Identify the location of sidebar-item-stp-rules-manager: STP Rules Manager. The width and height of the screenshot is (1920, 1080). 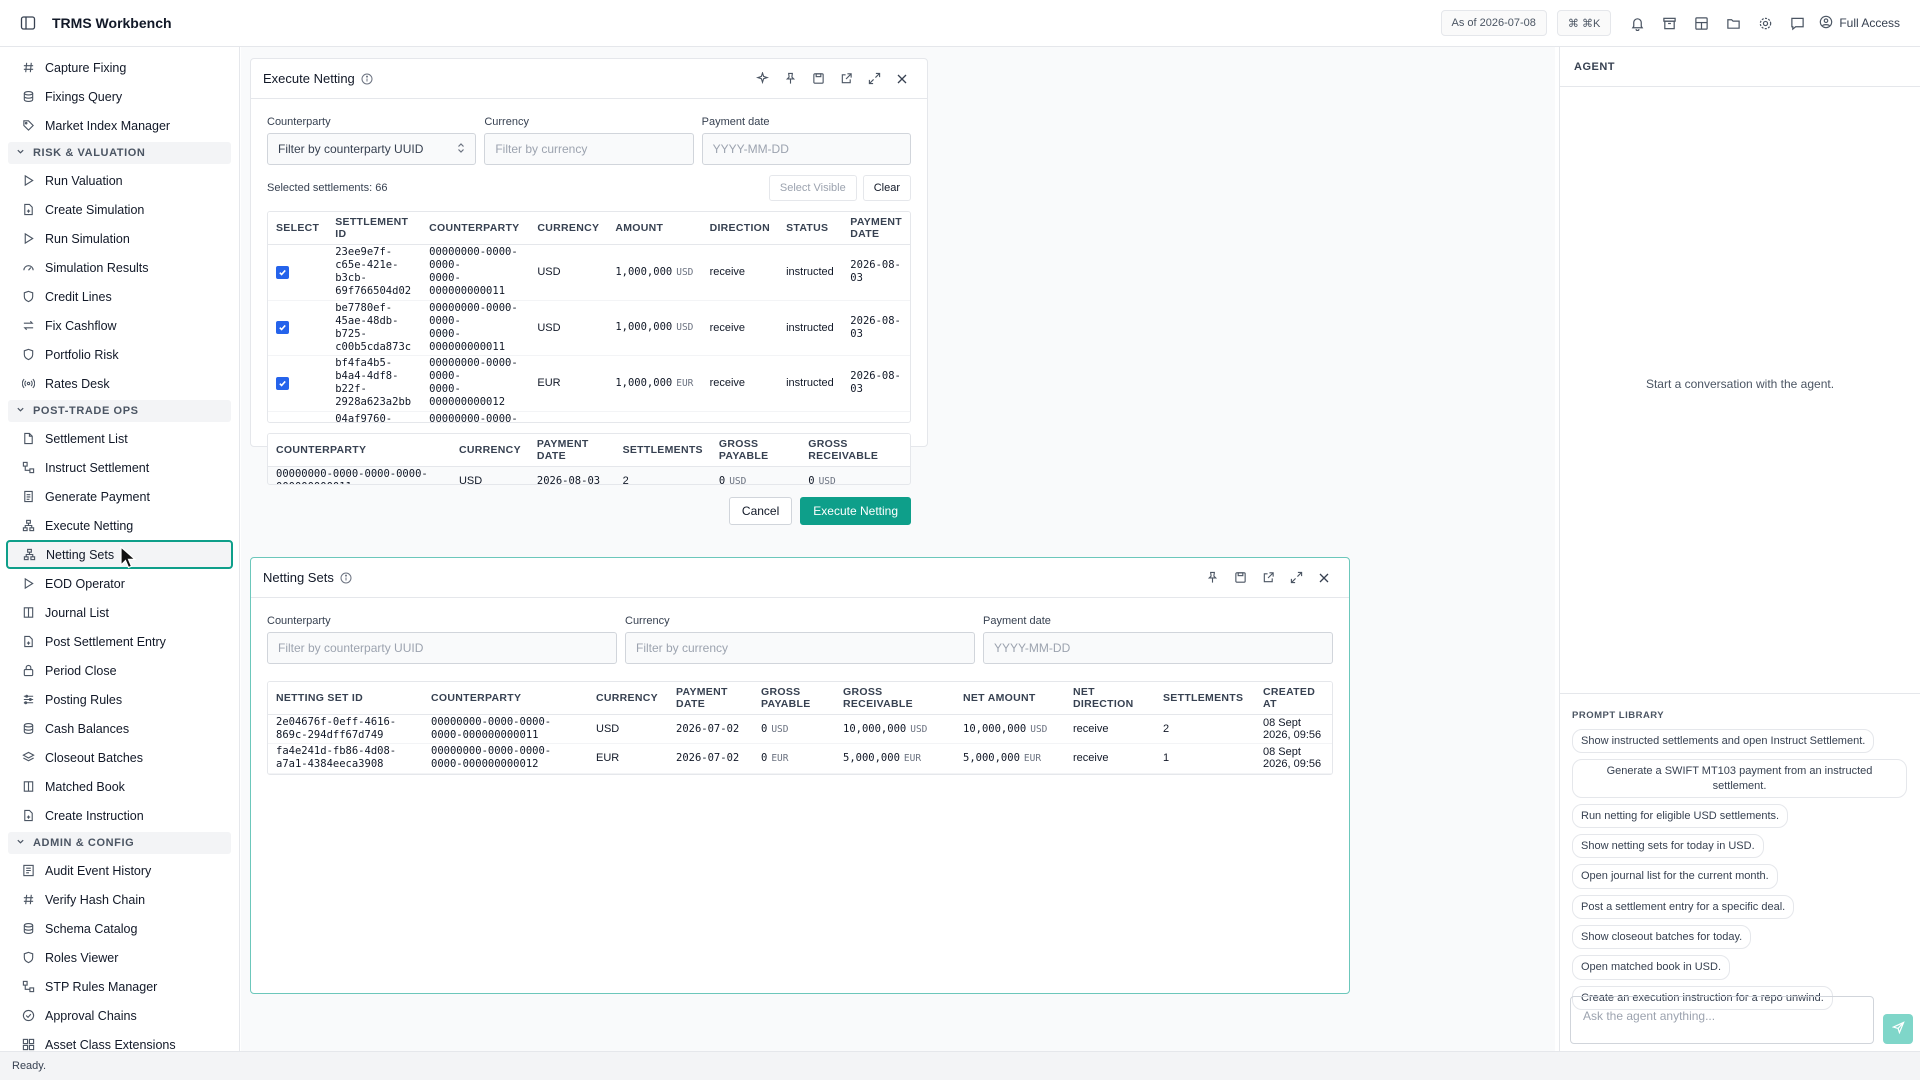
(119, 986).